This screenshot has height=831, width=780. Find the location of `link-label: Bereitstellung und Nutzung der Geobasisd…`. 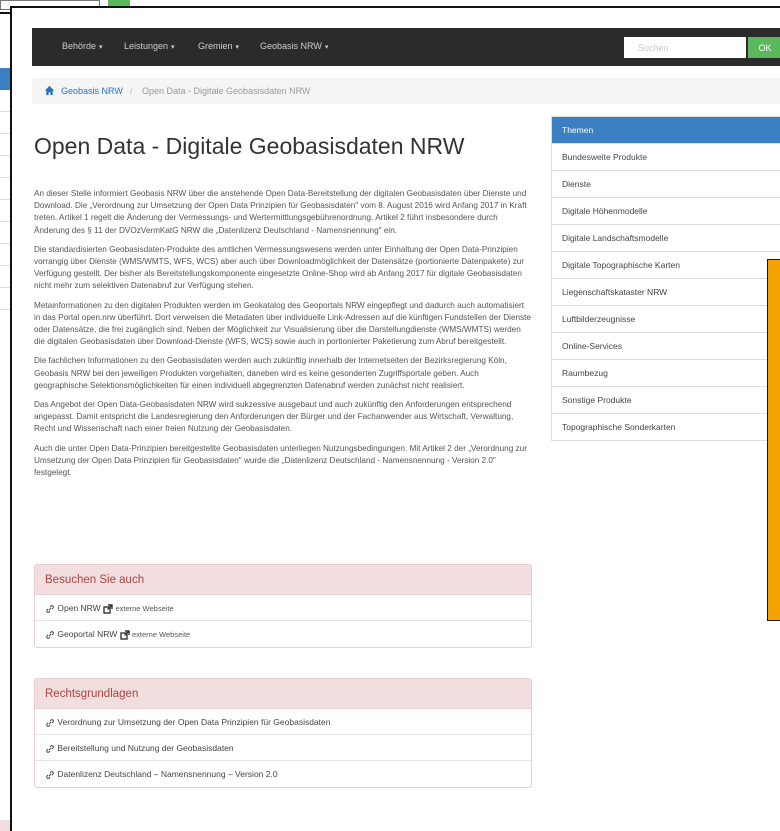

link-label: Bereitstellung und Nutzung der Geobasisd… is located at coordinates (145, 748).